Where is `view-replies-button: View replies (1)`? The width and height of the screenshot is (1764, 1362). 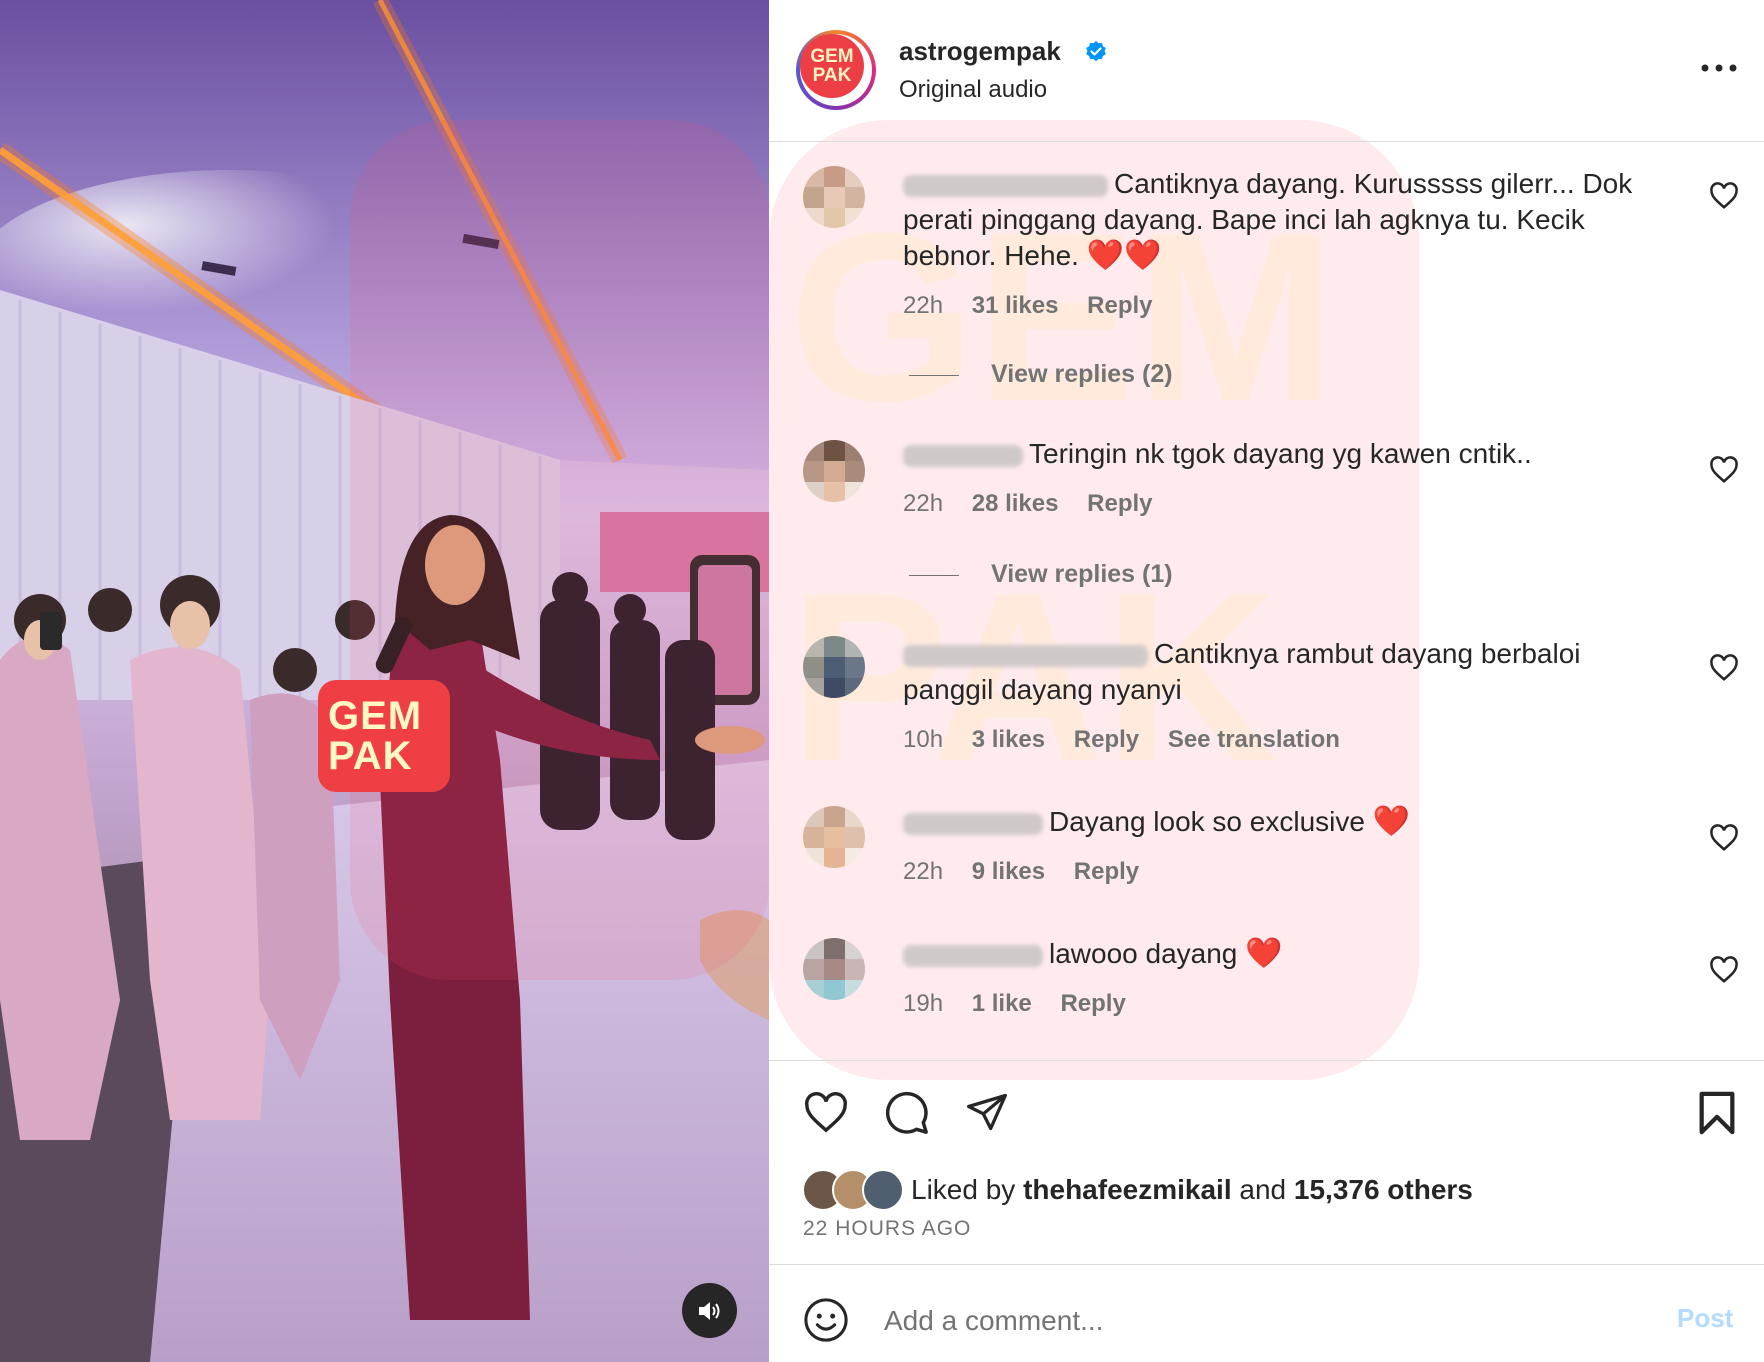 view-replies-button: View replies (1) is located at coordinates (1041, 574).